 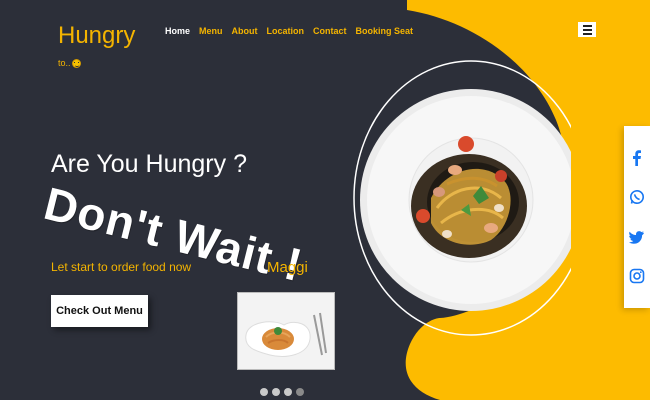 What do you see at coordinates (245, 31) in the screenshot?
I see `nav-item-about: About` at bounding box center [245, 31].